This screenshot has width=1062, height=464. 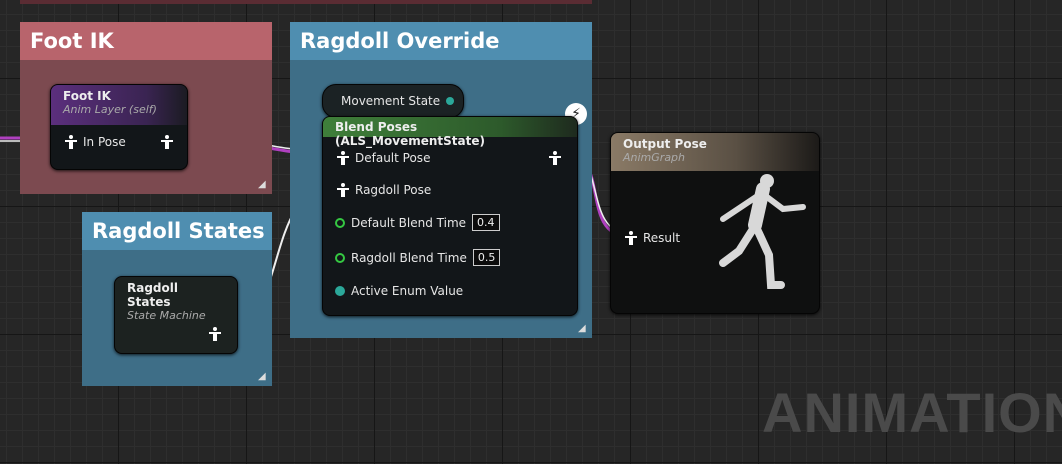 I want to click on pin-ragdoll-pose: Ragdoll Pose, so click(x=384, y=190).